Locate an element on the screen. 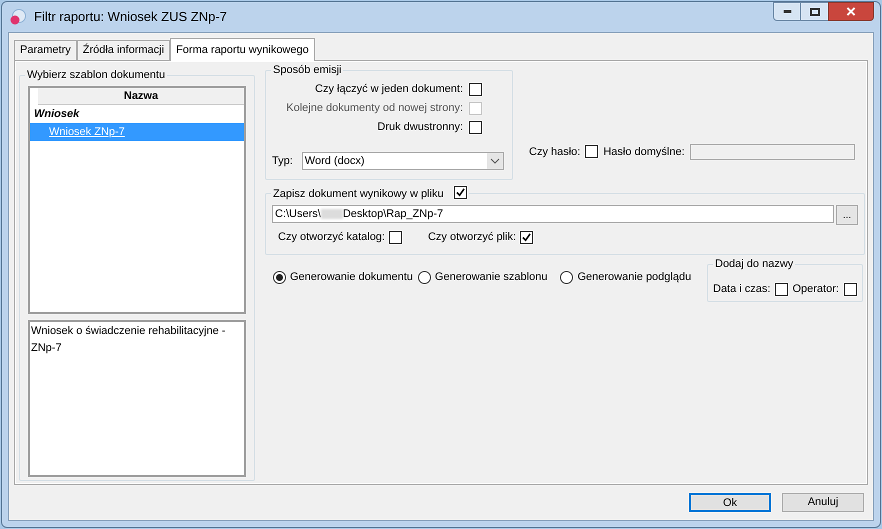 Image resolution: width=882 pixels, height=529 pixels. option-label: Druk dwustronny: is located at coordinates (420, 128).